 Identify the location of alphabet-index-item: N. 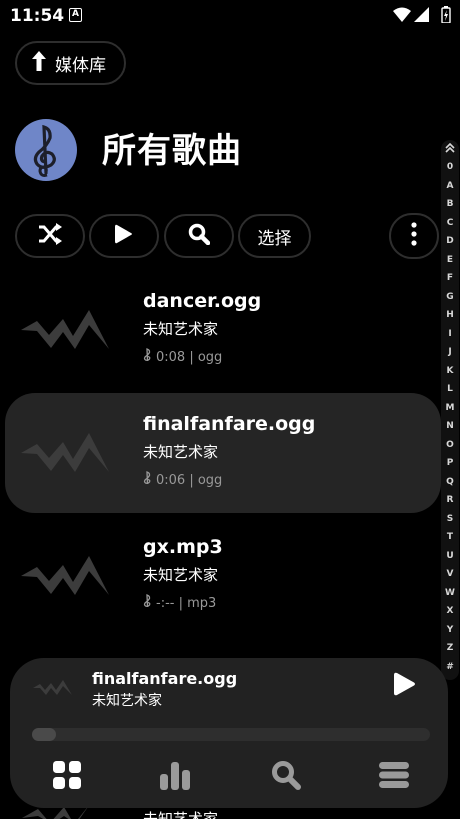
(450, 426).